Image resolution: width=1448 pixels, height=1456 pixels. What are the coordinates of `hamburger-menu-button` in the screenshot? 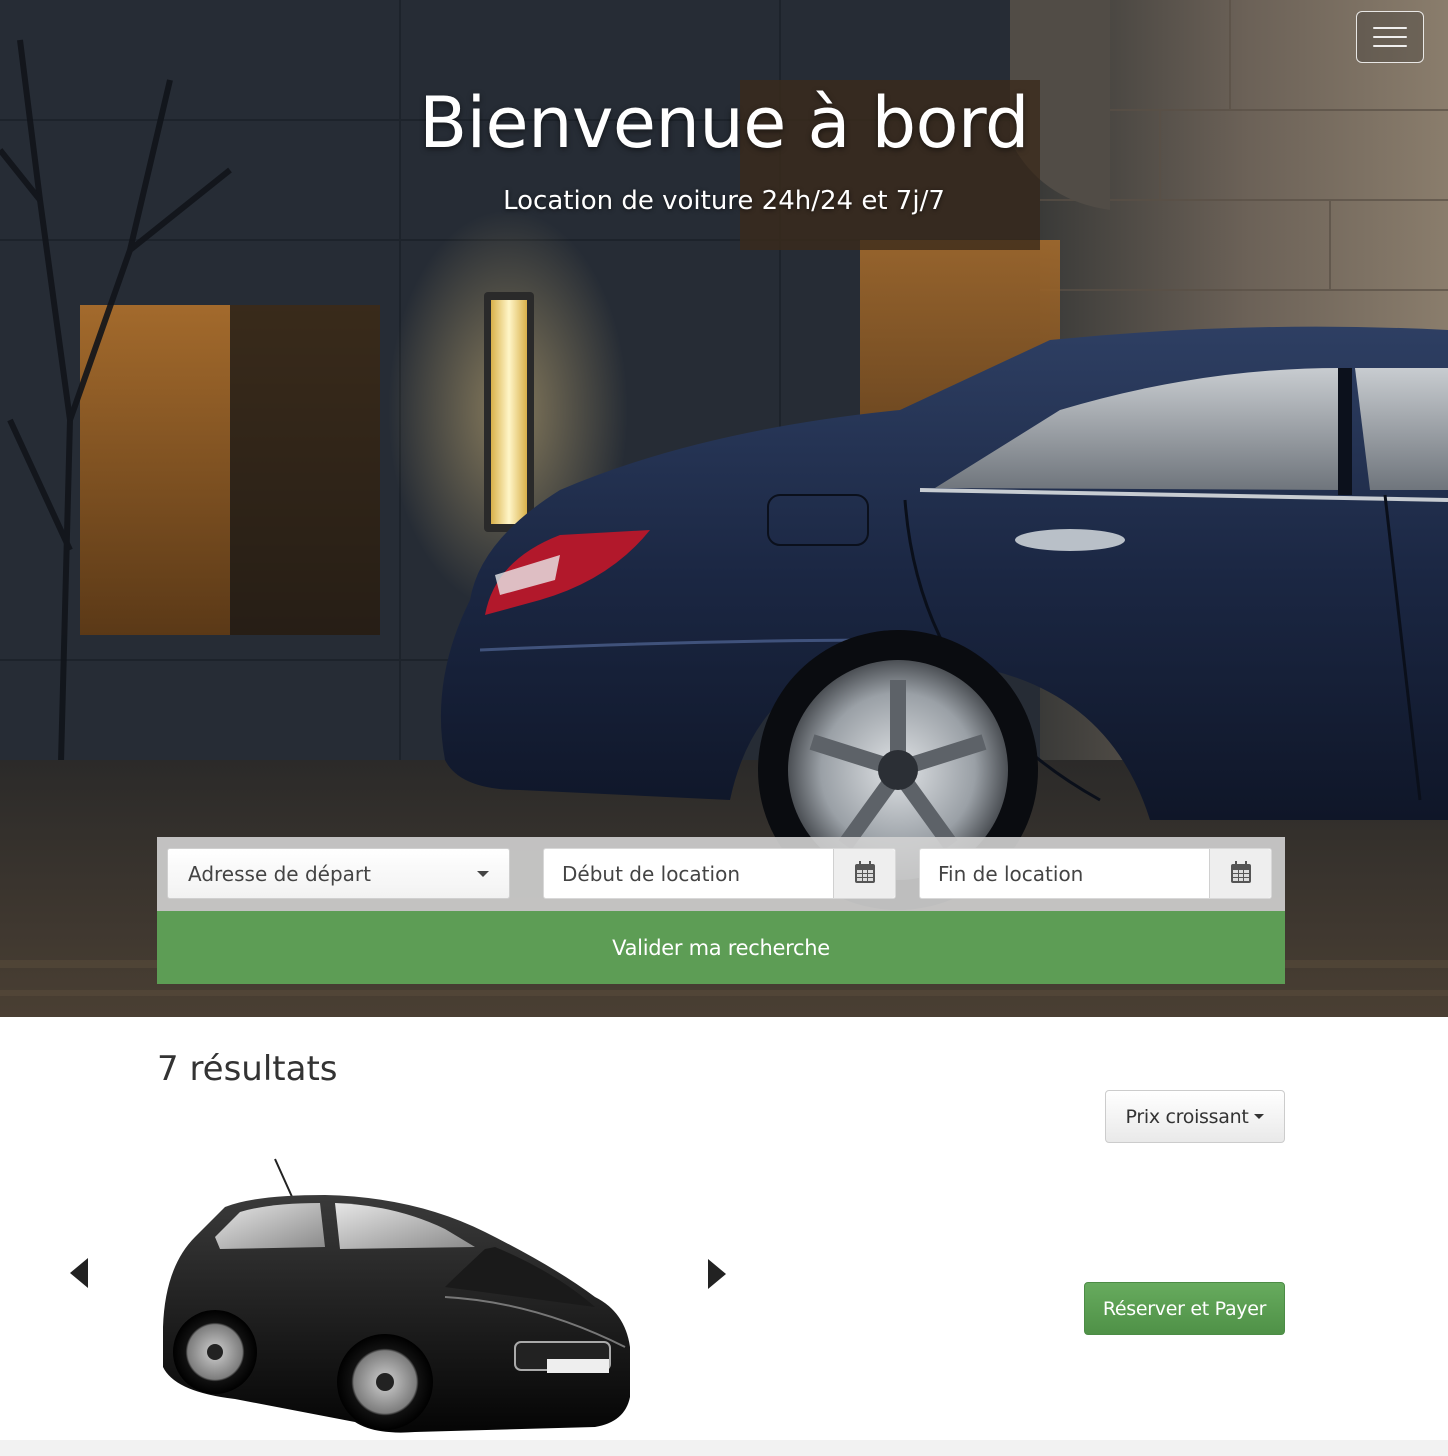 It's located at (1390, 37).